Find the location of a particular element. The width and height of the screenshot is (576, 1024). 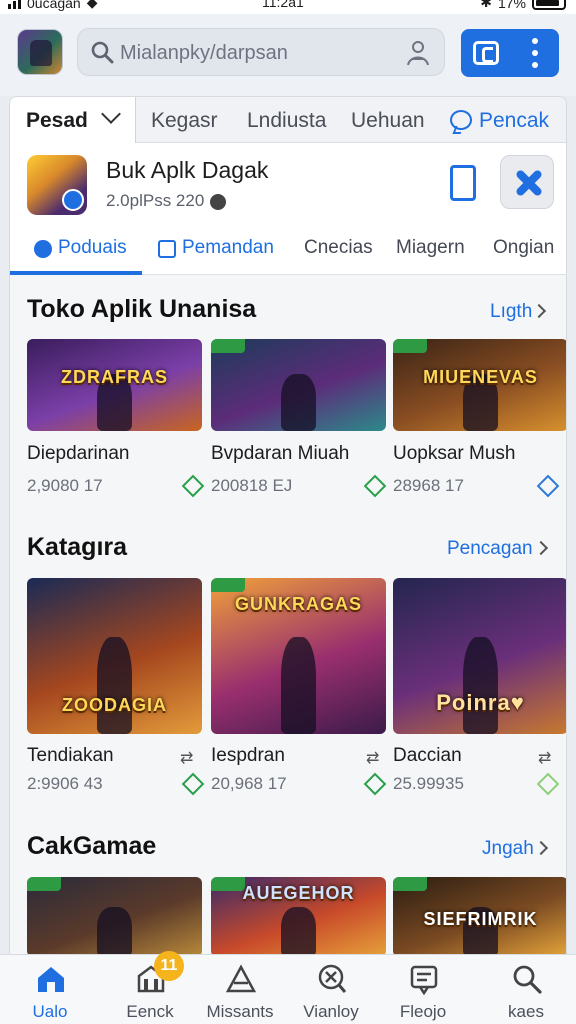

app-title: Buk Aplk Dagak is located at coordinates (187, 170).